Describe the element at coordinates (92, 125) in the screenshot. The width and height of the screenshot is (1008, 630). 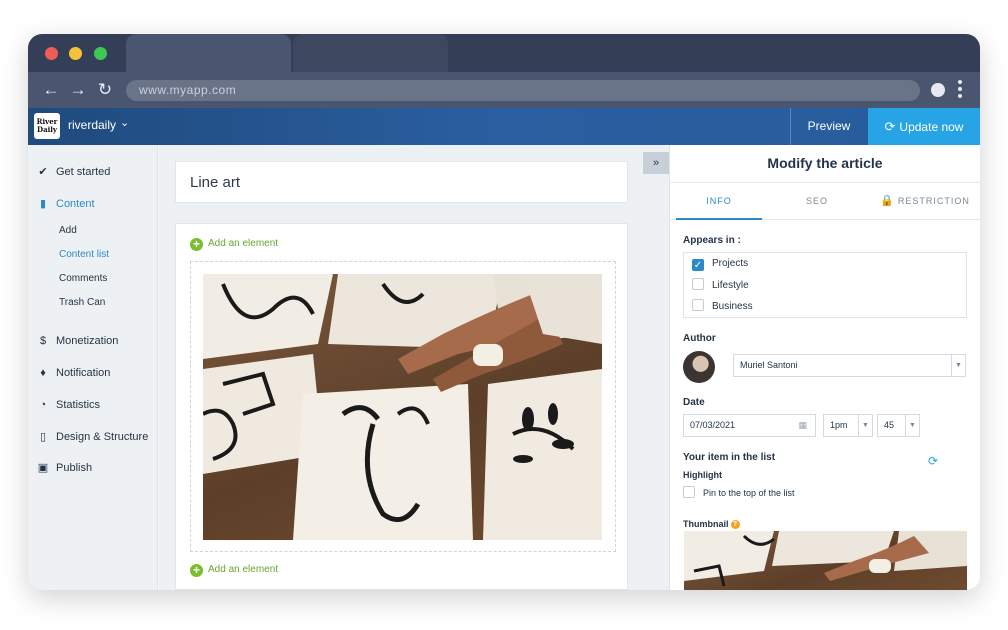
I see `site-name: riverdaily` at that location.